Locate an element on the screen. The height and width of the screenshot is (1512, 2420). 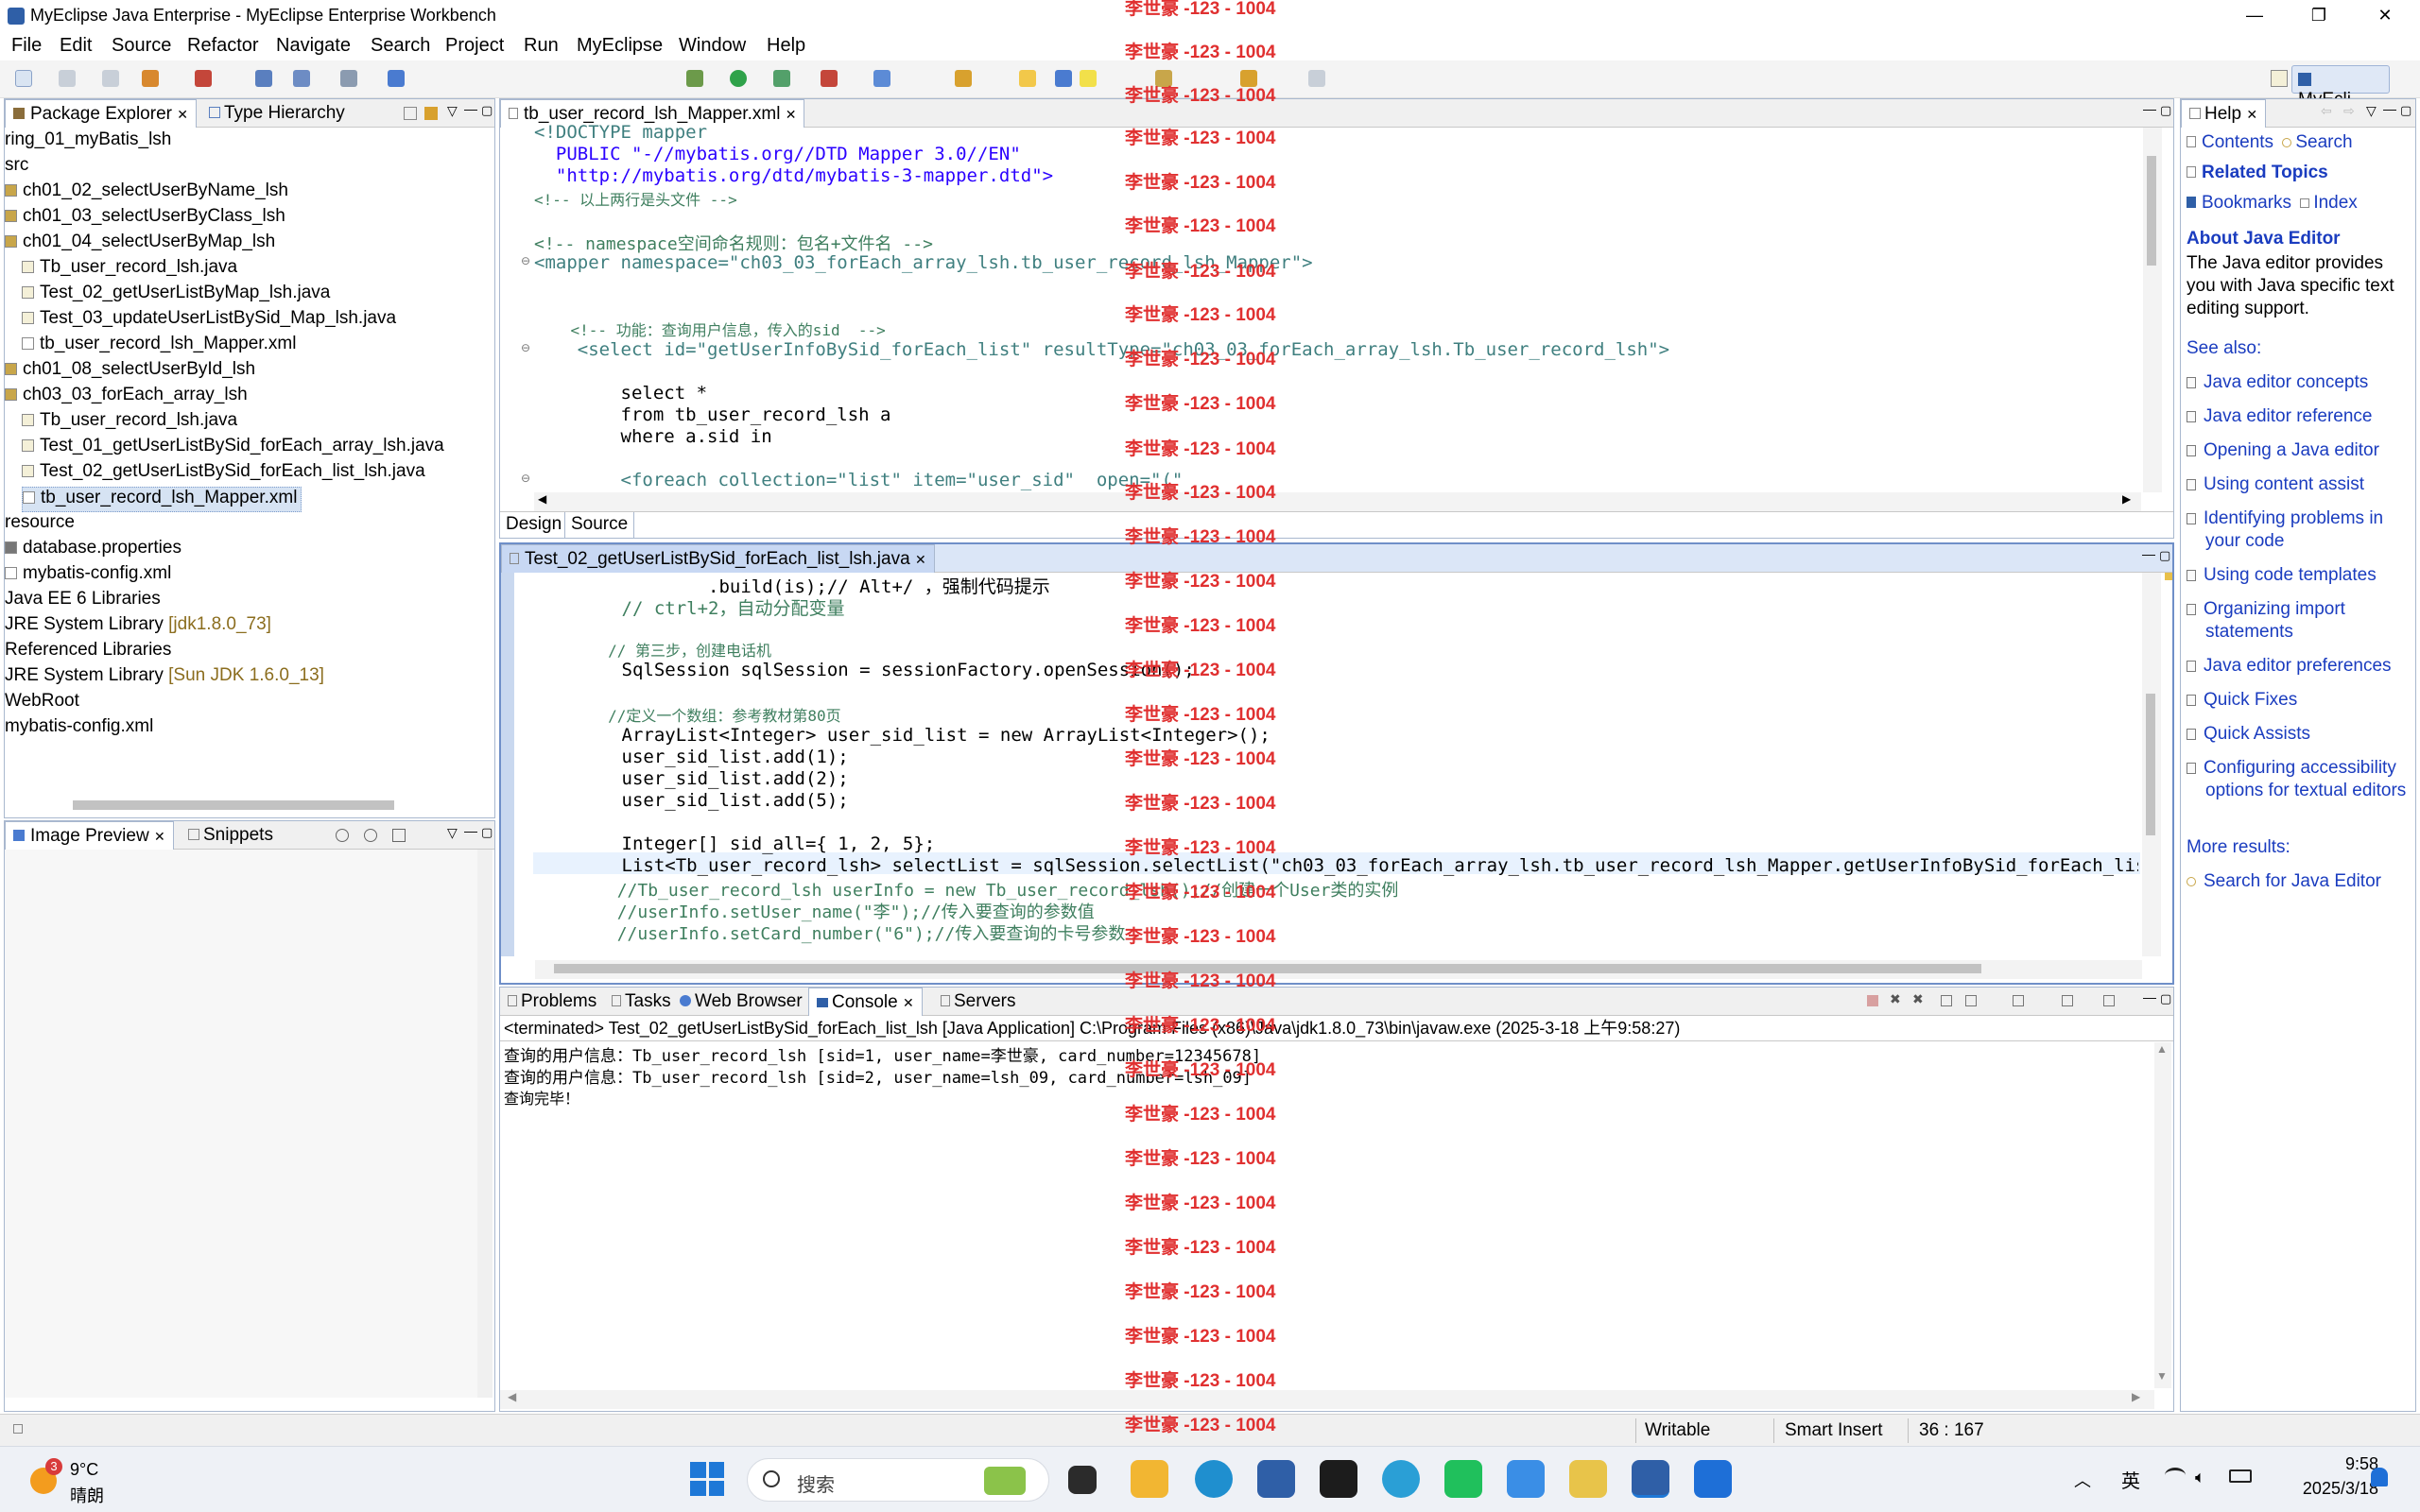
display-console-icon is located at coordinates (2067, 1000).